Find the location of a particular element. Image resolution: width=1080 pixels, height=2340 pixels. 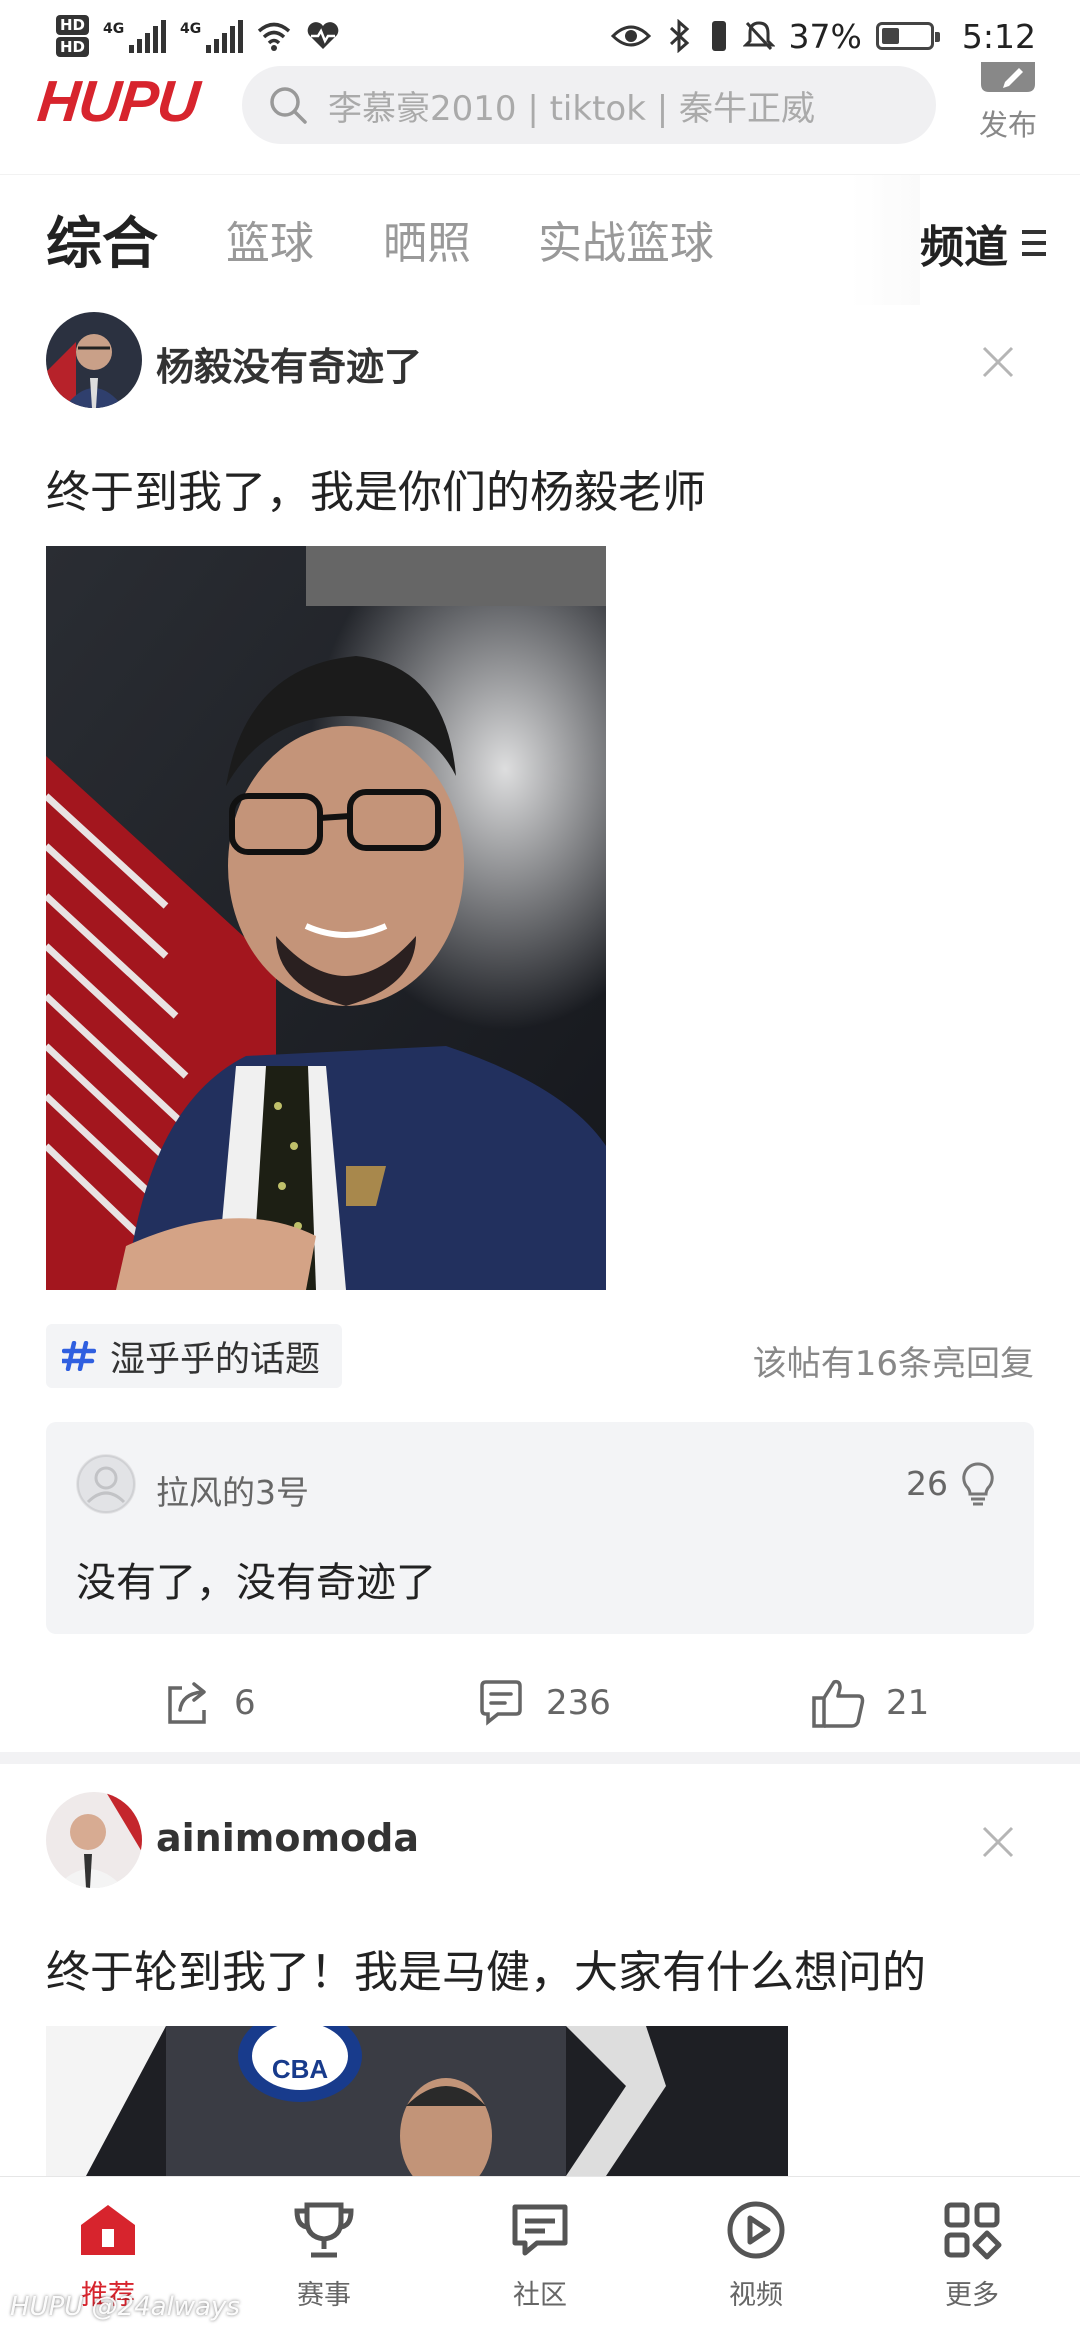

lightbulb-icon is located at coordinates (978, 1484).